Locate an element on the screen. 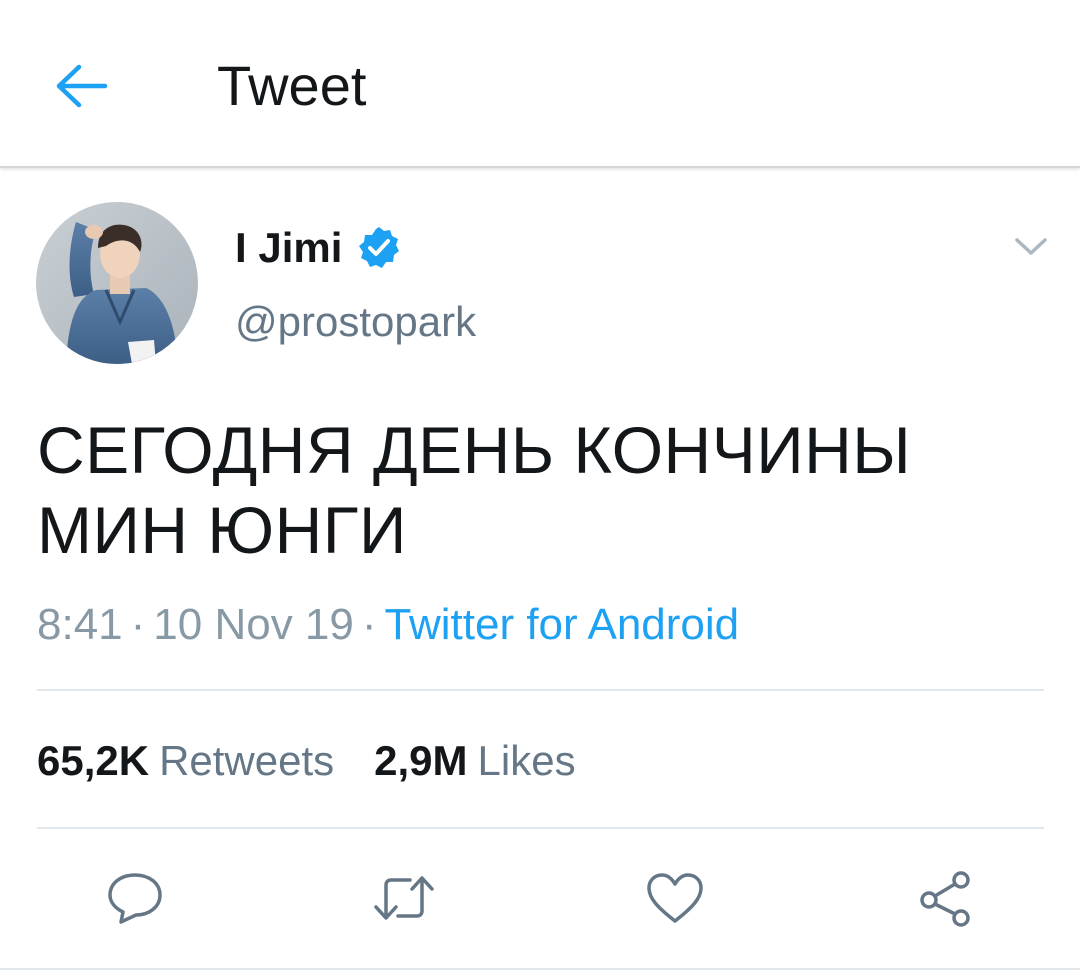 This screenshot has width=1080, height=978. avatar-photo is located at coordinates (117, 283).